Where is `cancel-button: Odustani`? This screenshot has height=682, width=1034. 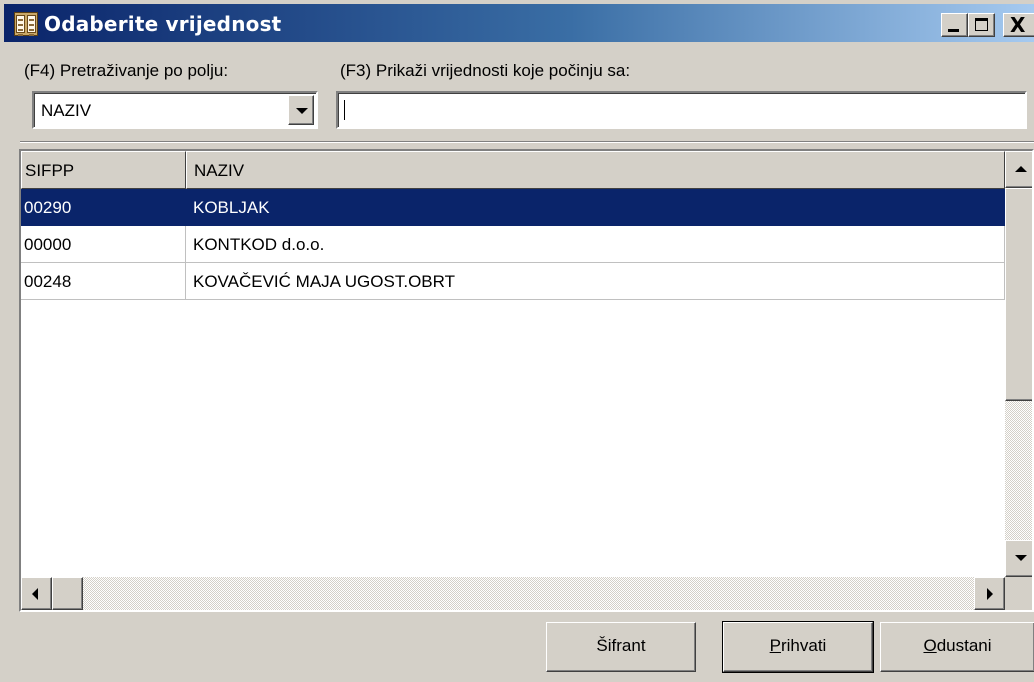 cancel-button: Odustani is located at coordinates (957, 647).